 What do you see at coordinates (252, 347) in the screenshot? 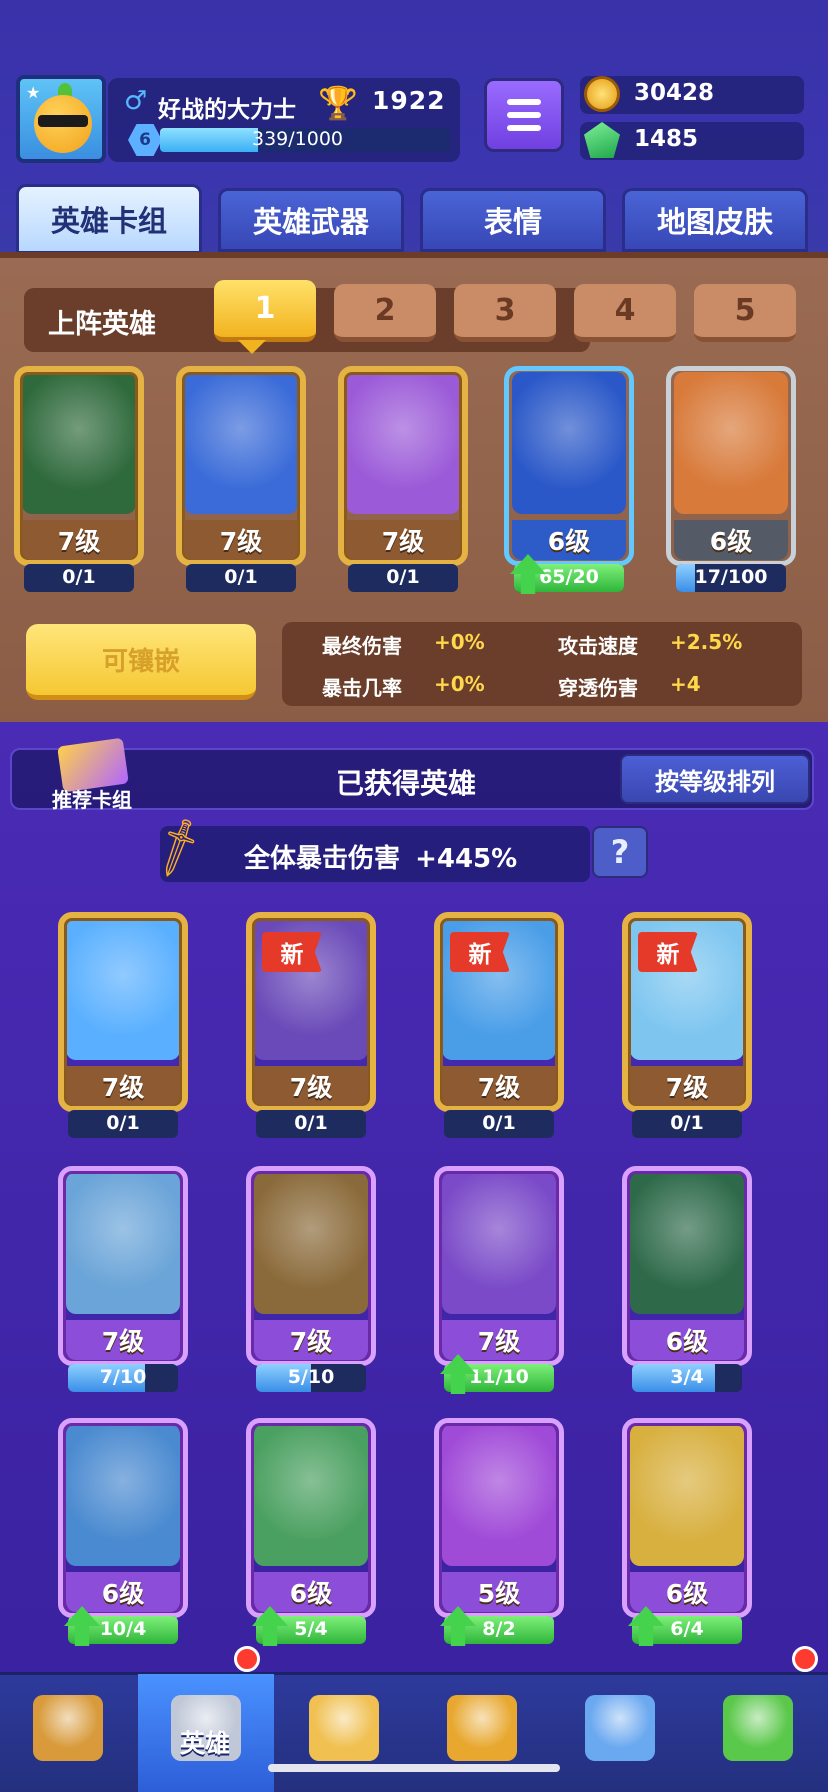
I see `active-slot-pointer` at bounding box center [252, 347].